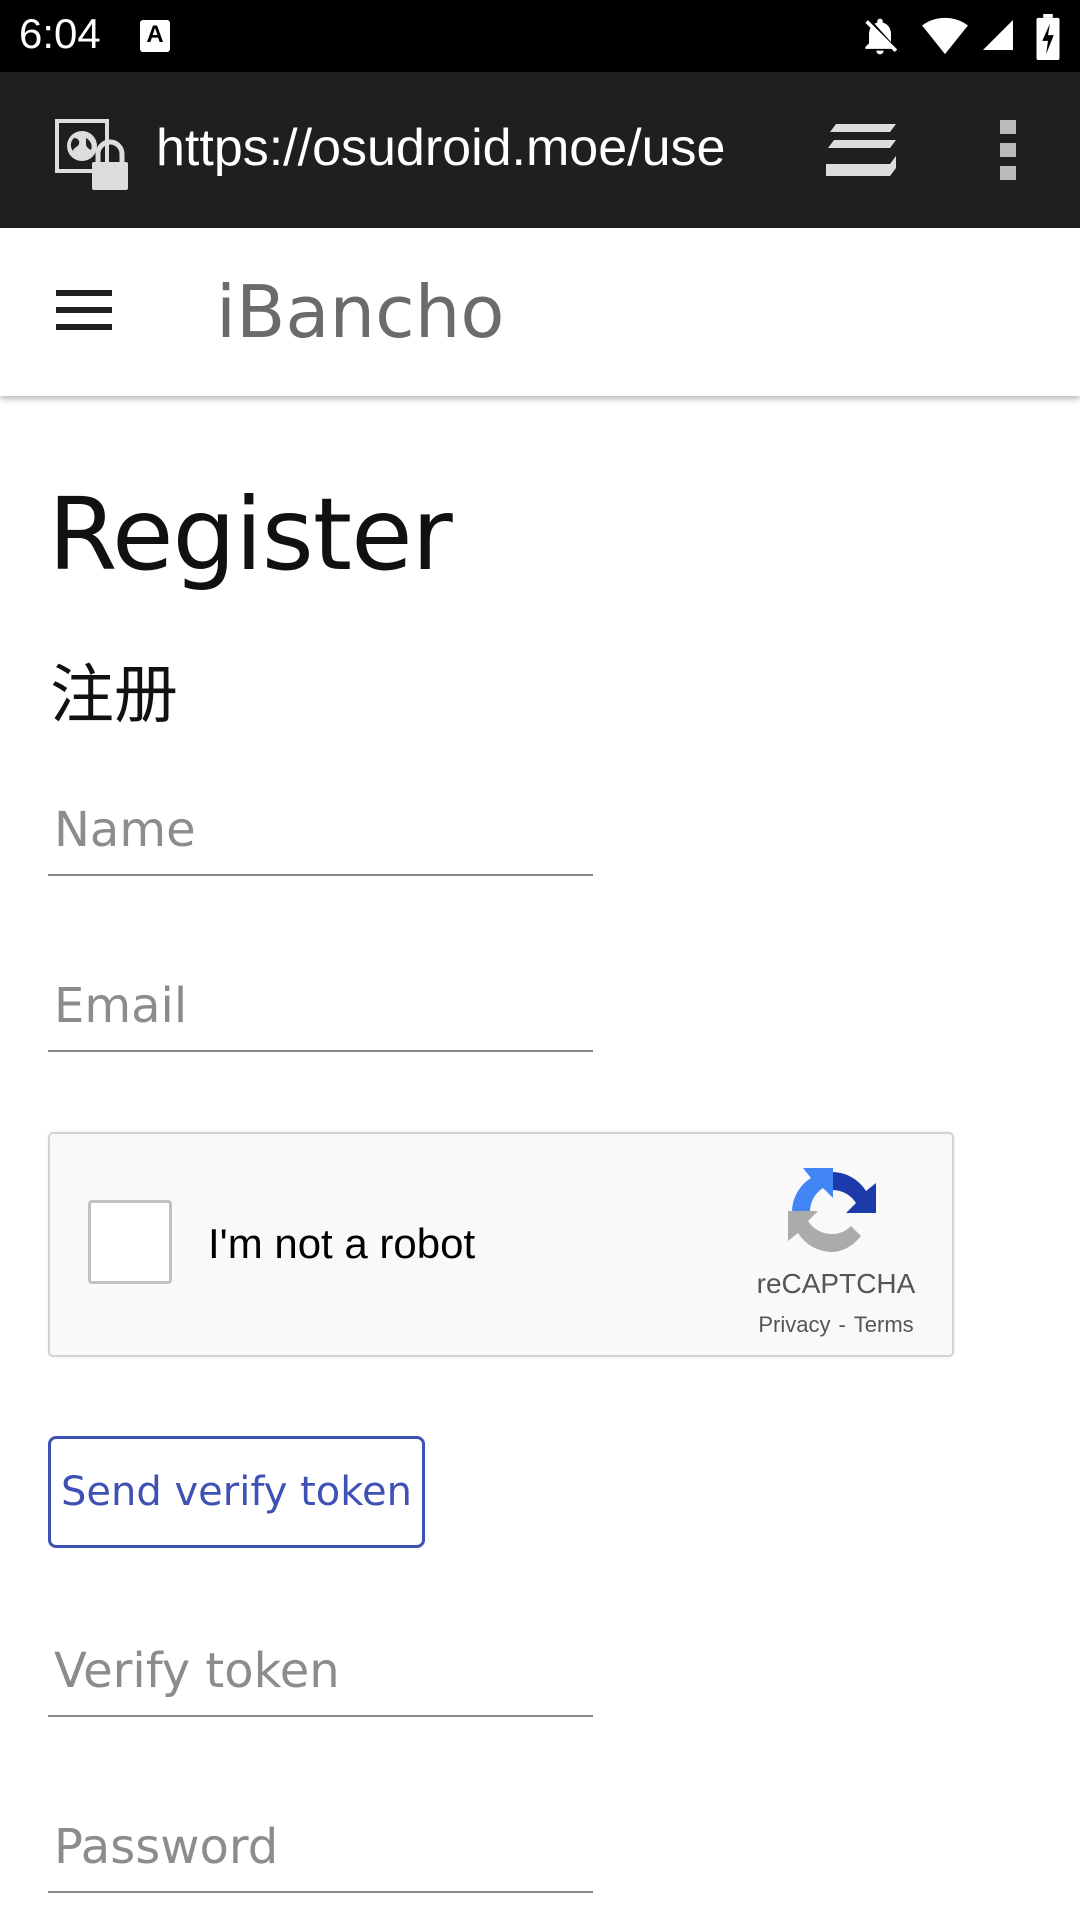 Image resolution: width=1080 pixels, height=1920 pixels. Describe the element at coordinates (342, 1243) in the screenshot. I see `recaptcha-label: I'm not a robot` at that location.